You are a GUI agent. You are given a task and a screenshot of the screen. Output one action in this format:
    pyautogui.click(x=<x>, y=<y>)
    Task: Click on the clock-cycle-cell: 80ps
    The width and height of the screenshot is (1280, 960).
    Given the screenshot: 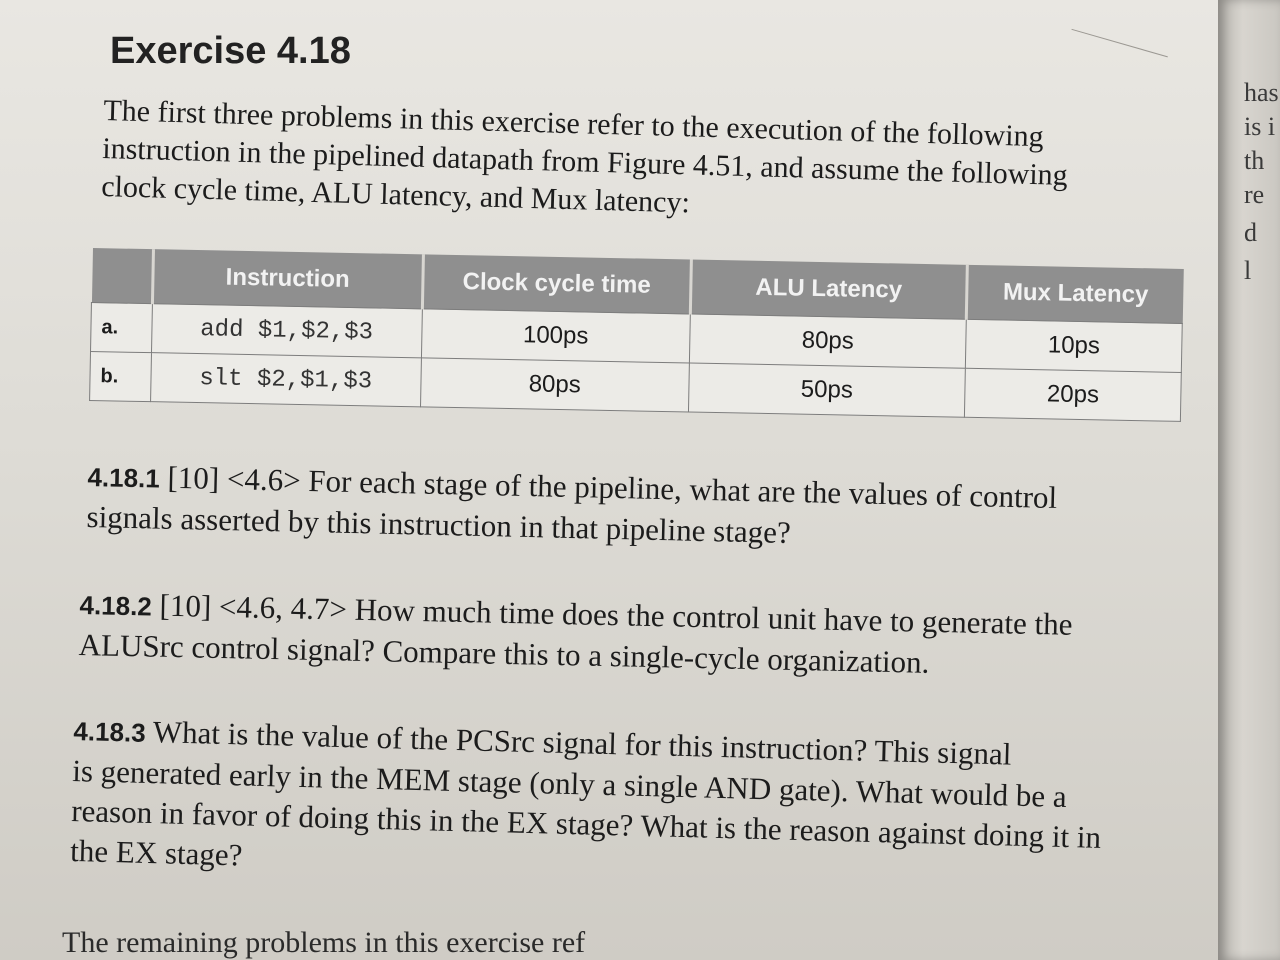 What is the action you would take?
    pyautogui.click(x=555, y=384)
    